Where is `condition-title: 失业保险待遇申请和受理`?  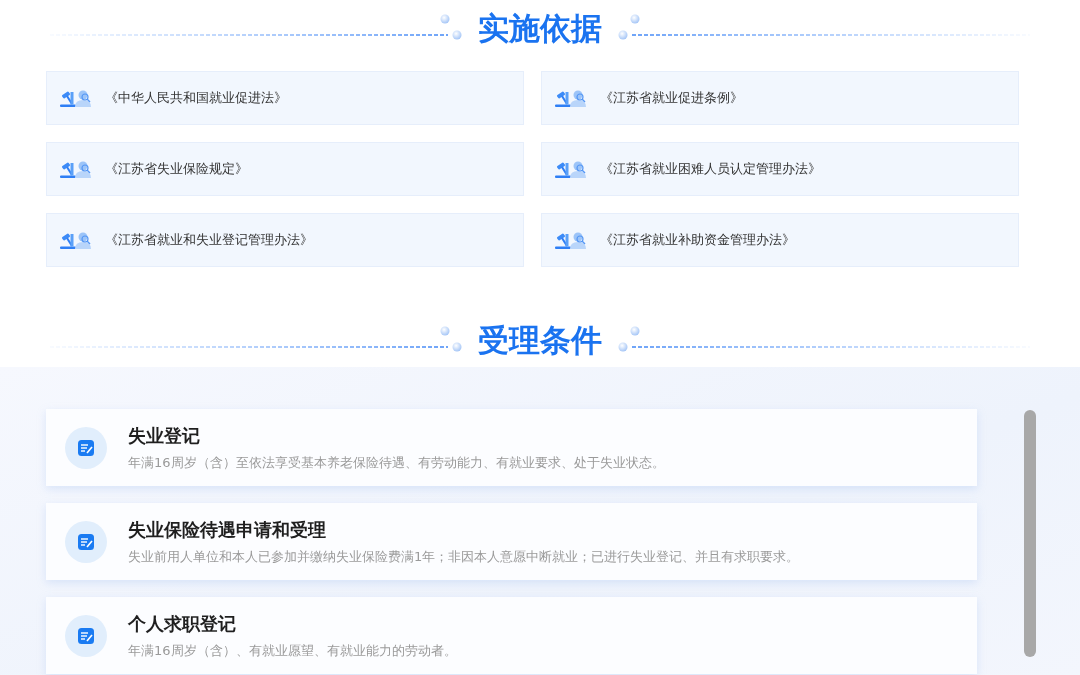 condition-title: 失业保险待遇申请和受理 is located at coordinates (227, 529).